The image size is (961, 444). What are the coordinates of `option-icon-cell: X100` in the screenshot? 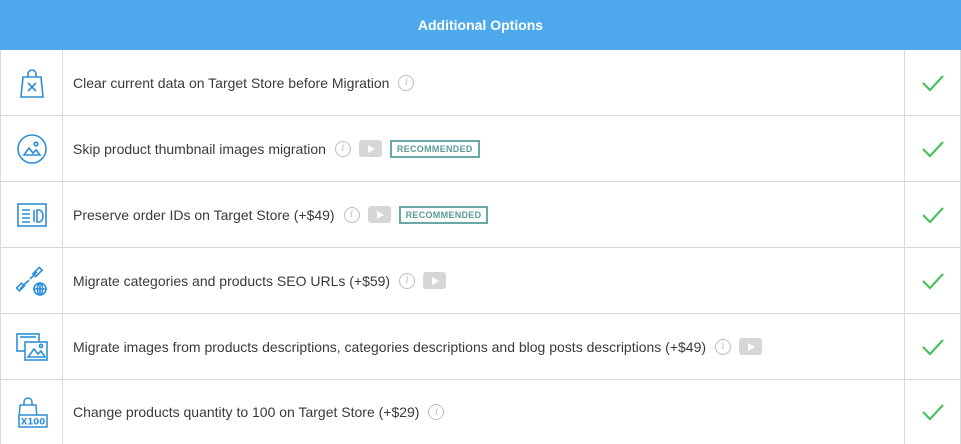 It's located at (32, 412).